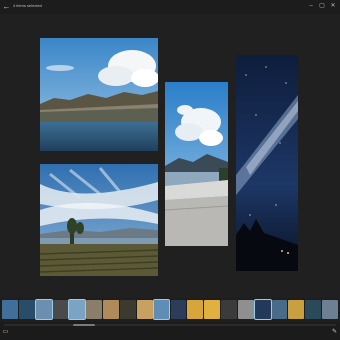  What do you see at coordinates (99, 94) in the screenshot?
I see `lake-clouds-photo` at bounding box center [99, 94].